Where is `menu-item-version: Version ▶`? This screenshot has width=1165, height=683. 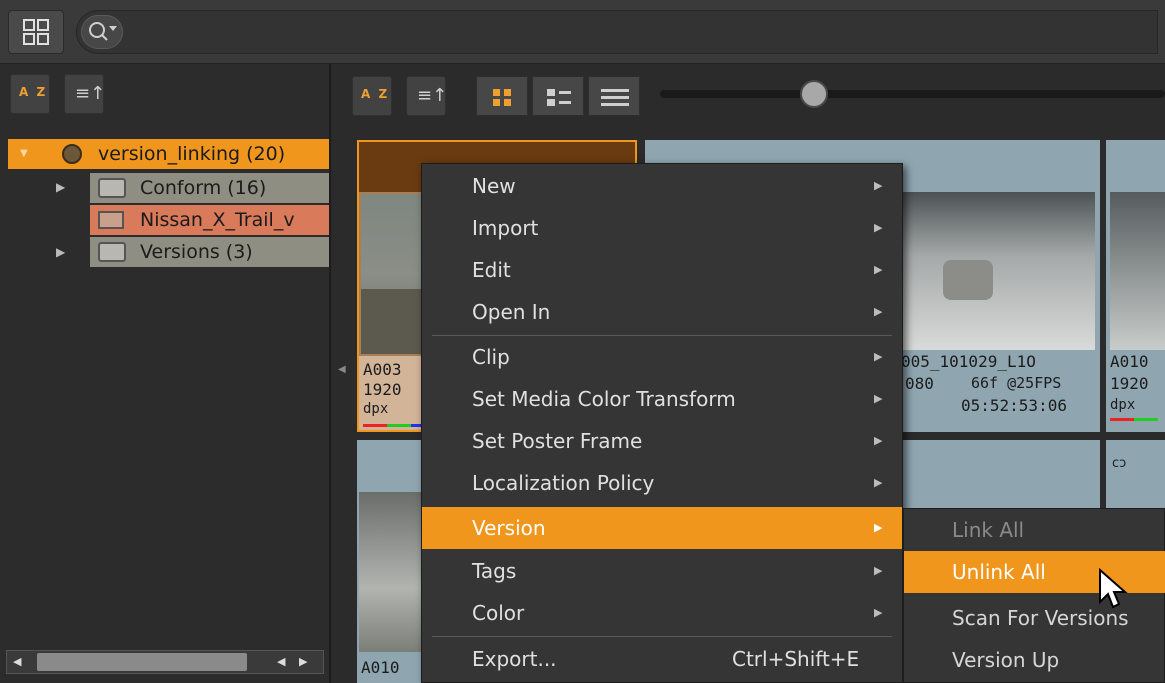
menu-item-version: Version ▶ is located at coordinates (662, 528).